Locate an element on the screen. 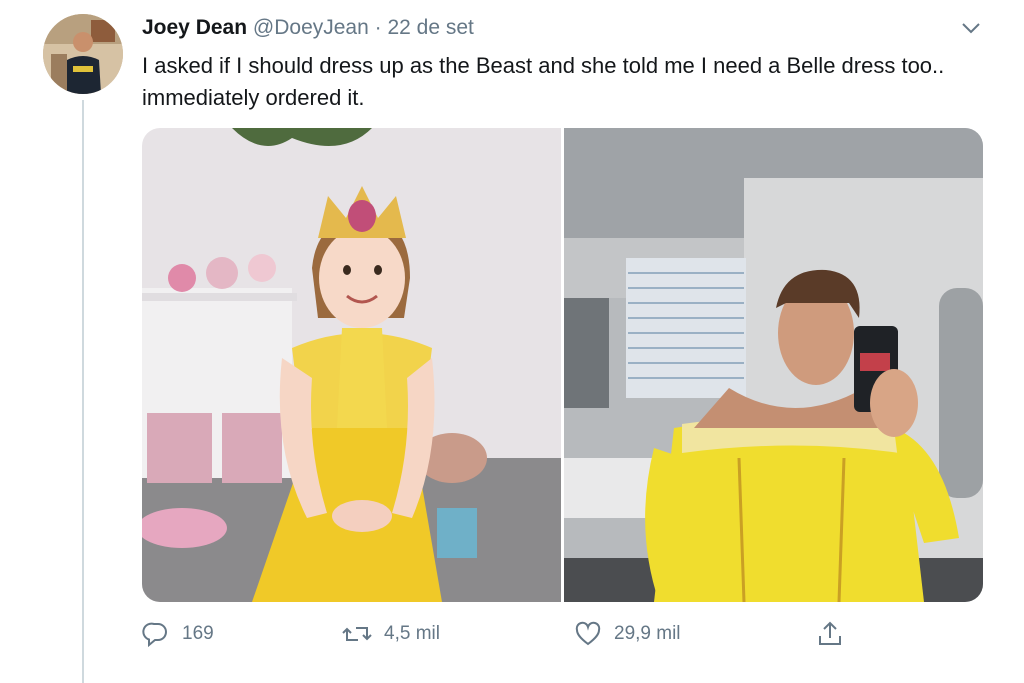  share-button is located at coordinates (830, 634).